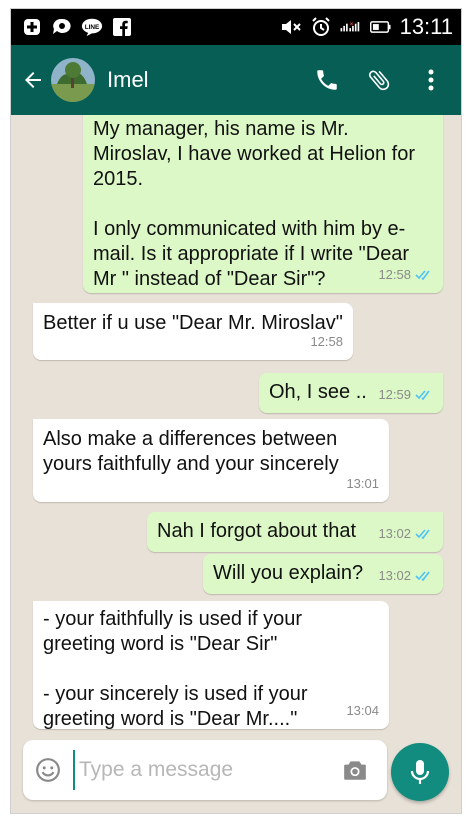 The image size is (472, 822). I want to click on status-bar: LINE 13:11, so click(236, 27).